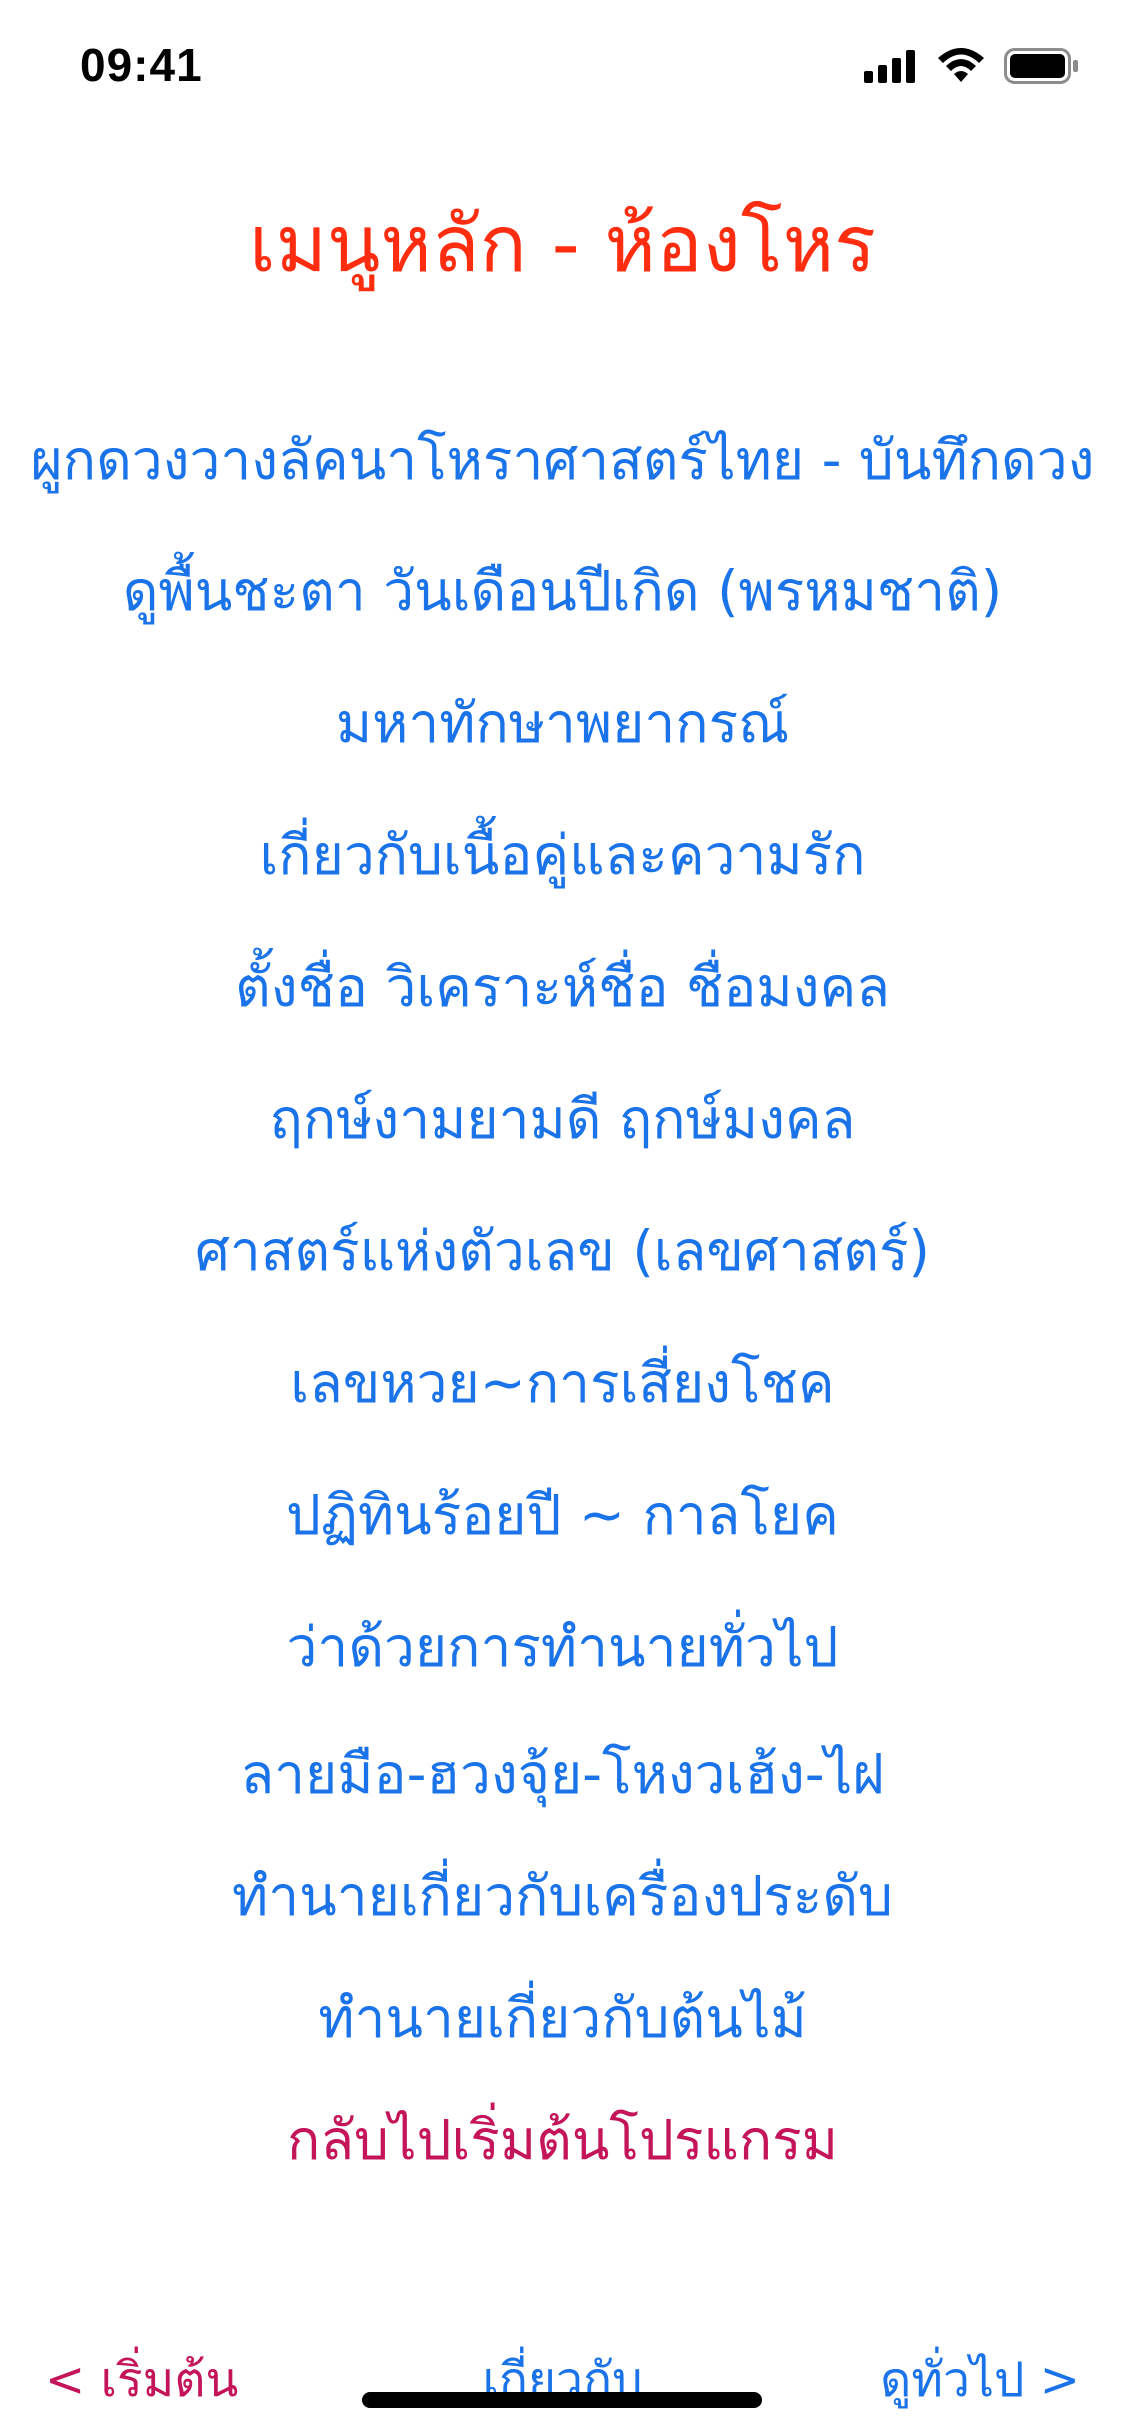 This screenshot has height=2436, width=1125. Describe the element at coordinates (562, 460) in the screenshot. I see `menu-item-horoscope-chart: ผูกดวงวางลัคนาโหราศาสตร์ไทย - บันทึกดวง` at that location.